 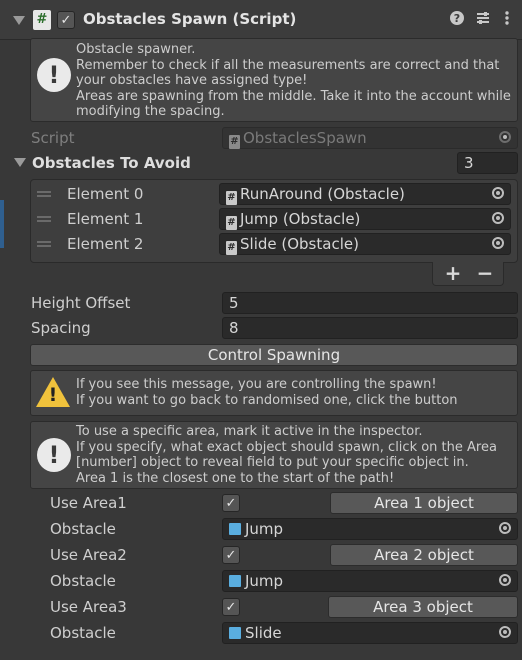 I want to click on add-element-button: +, so click(x=453, y=274).